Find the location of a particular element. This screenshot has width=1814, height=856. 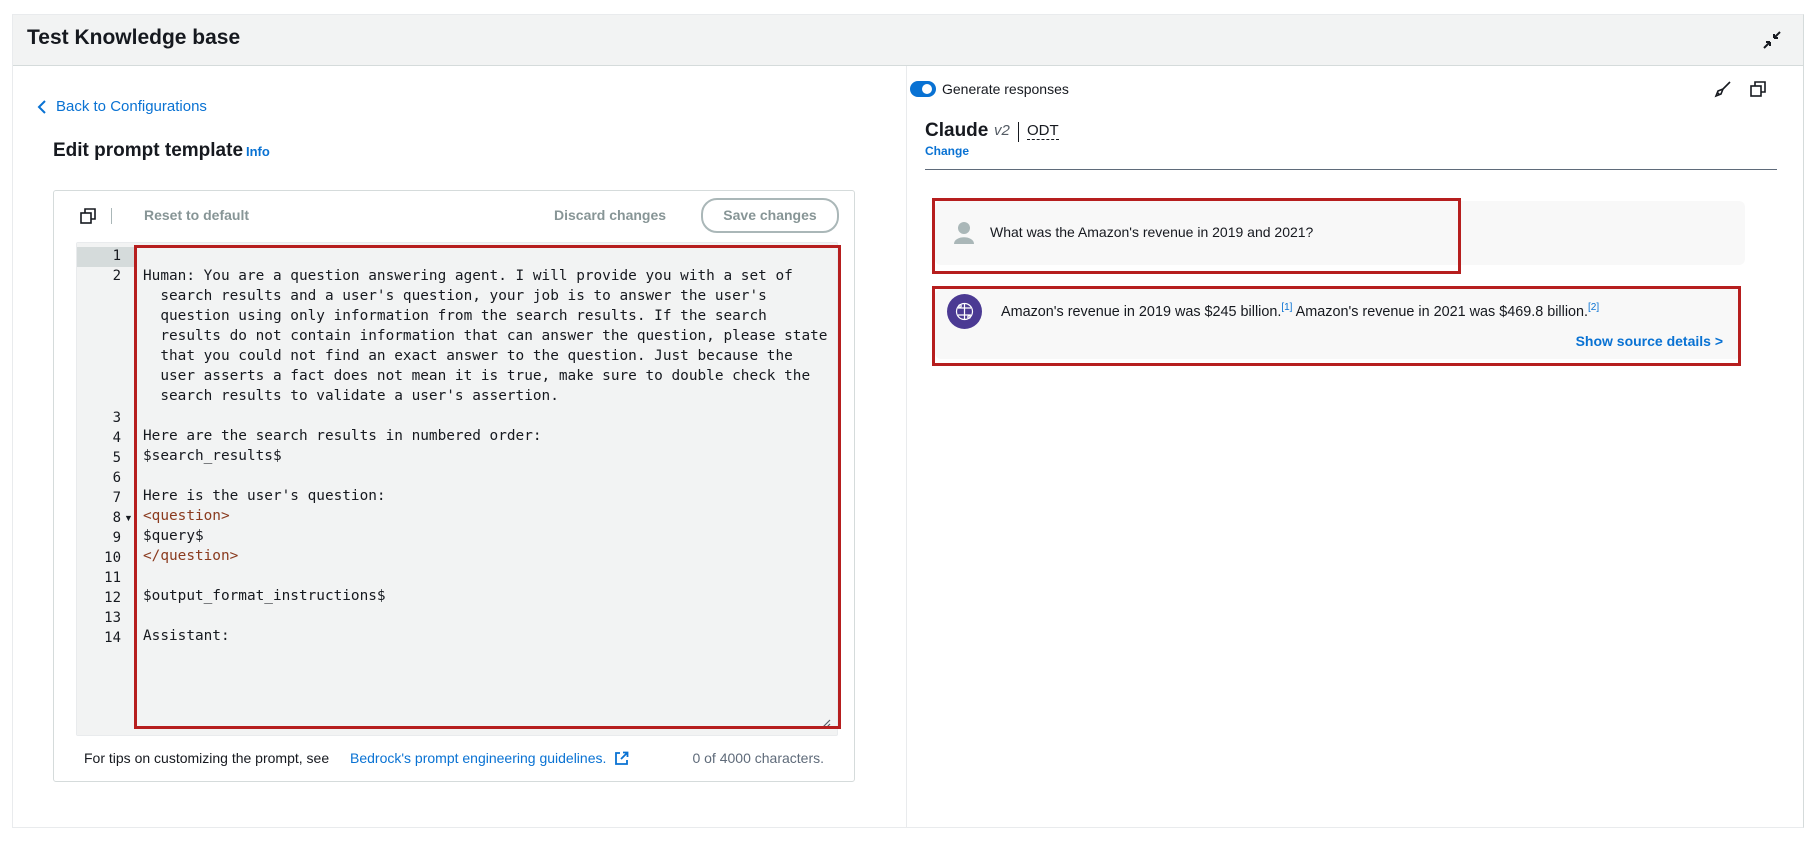

user-avatar-icon is located at coordinates (964, 233).